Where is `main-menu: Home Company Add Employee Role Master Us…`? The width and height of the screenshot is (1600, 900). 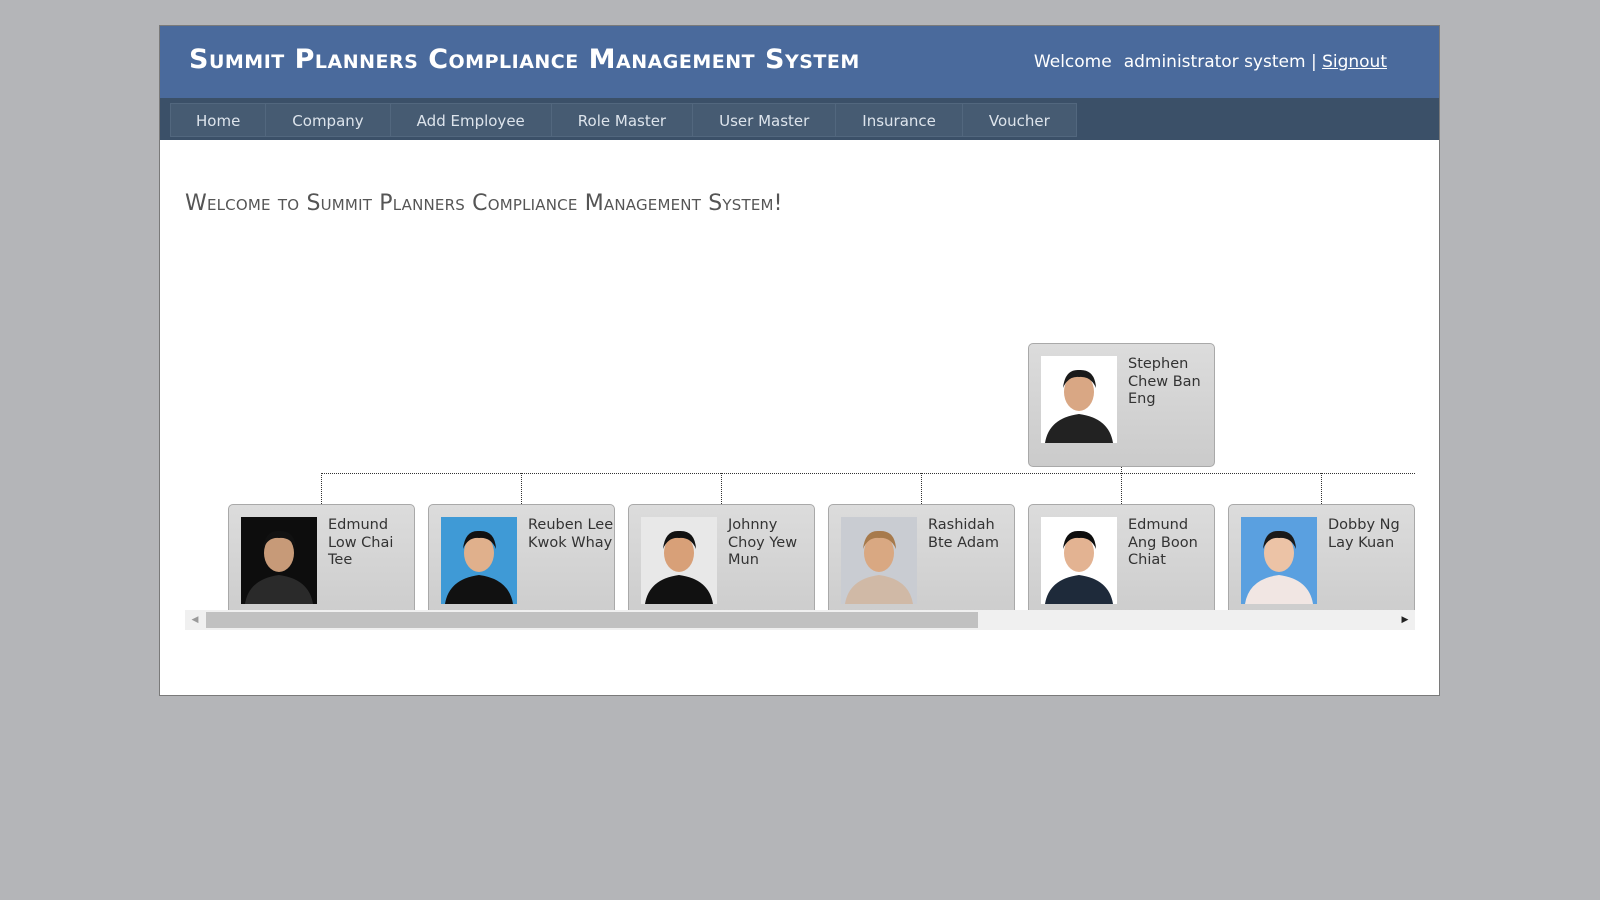 main-menu: Home Company Add Employee Role Master Us… is located at coordinates (623, 120).